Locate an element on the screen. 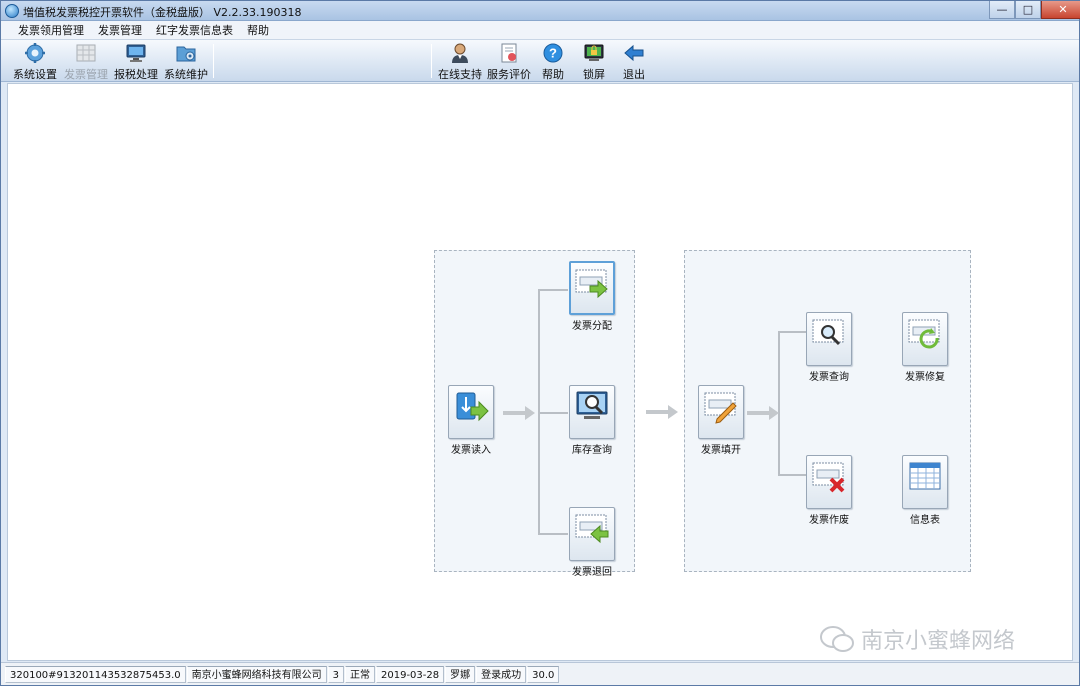  help-label: 帮助 is located at coordinates (553, 74).